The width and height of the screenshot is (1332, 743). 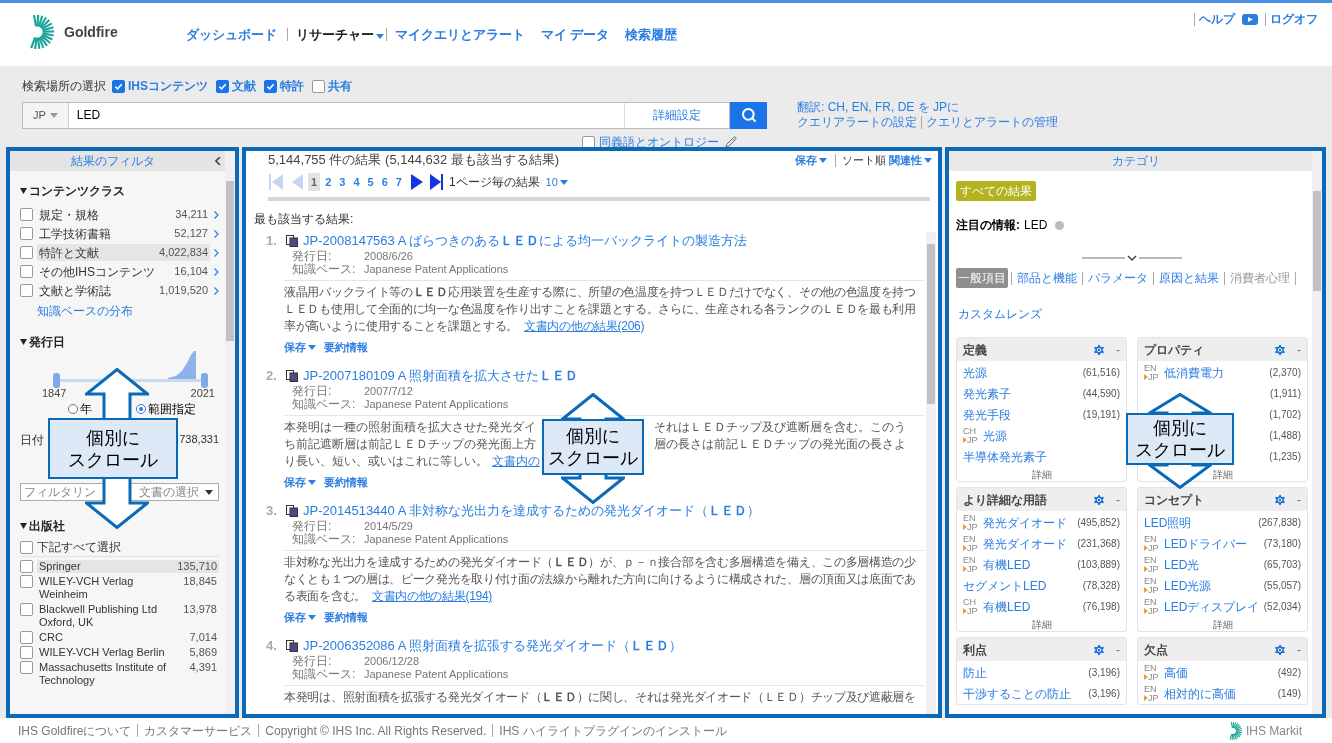 What do you see at coordinates (123, 214) in the screenshot?
I see `filter-option: 規定・規格 34,211` at bounding box center [123, 214].